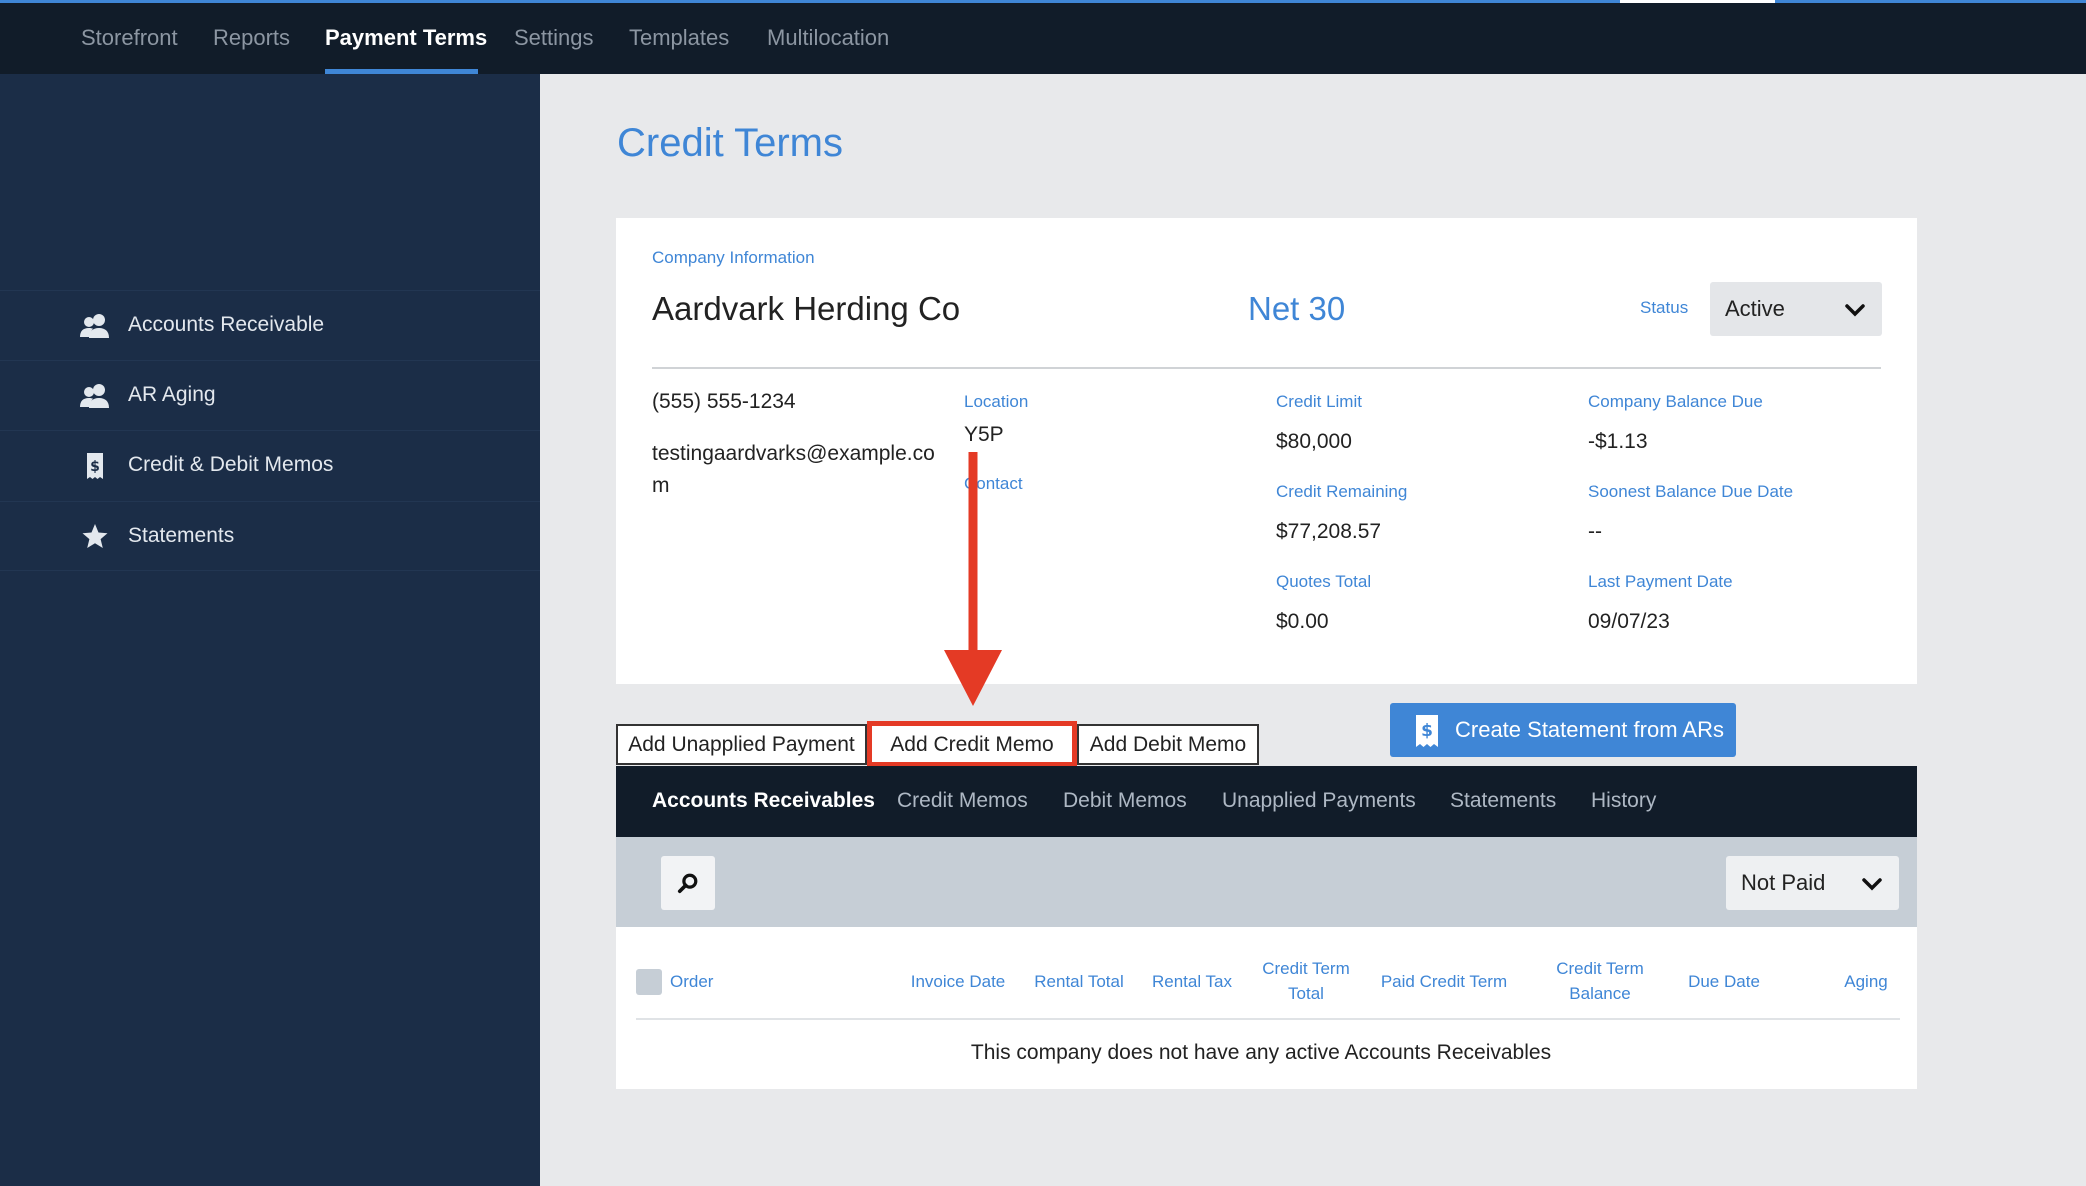  Describe the element at coordinates (1783, 882) in the screenshot. I see `filter-value: Not Paid` at that location.